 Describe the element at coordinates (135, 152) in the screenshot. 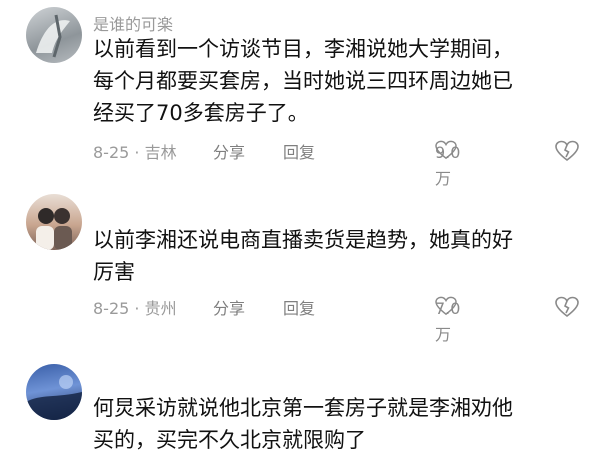

I see `comment-date-location: 8-25 · 吉林` at that location.